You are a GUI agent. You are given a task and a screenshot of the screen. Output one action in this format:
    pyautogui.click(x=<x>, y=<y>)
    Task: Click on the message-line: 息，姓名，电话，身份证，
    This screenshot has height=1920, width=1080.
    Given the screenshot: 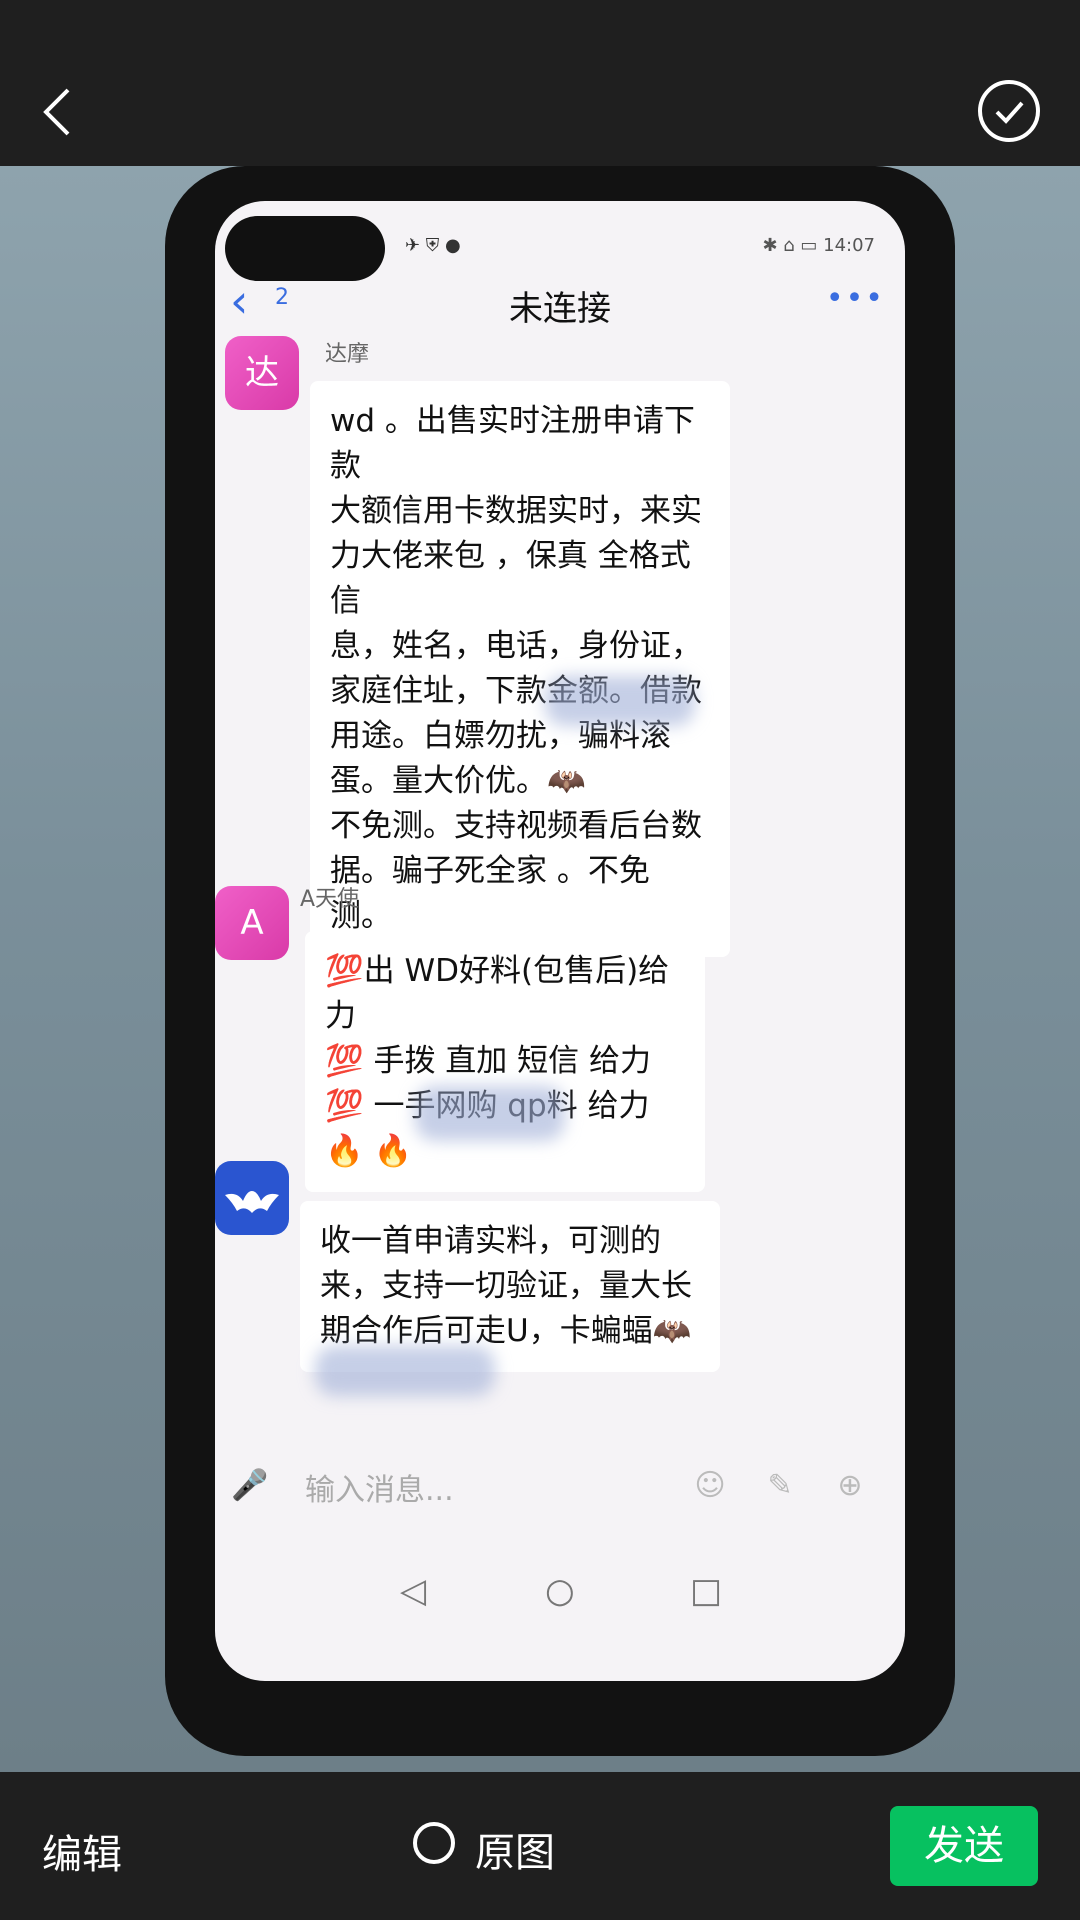 What is the action you would take?
    pyautogui.click(x=516, y=646)
    